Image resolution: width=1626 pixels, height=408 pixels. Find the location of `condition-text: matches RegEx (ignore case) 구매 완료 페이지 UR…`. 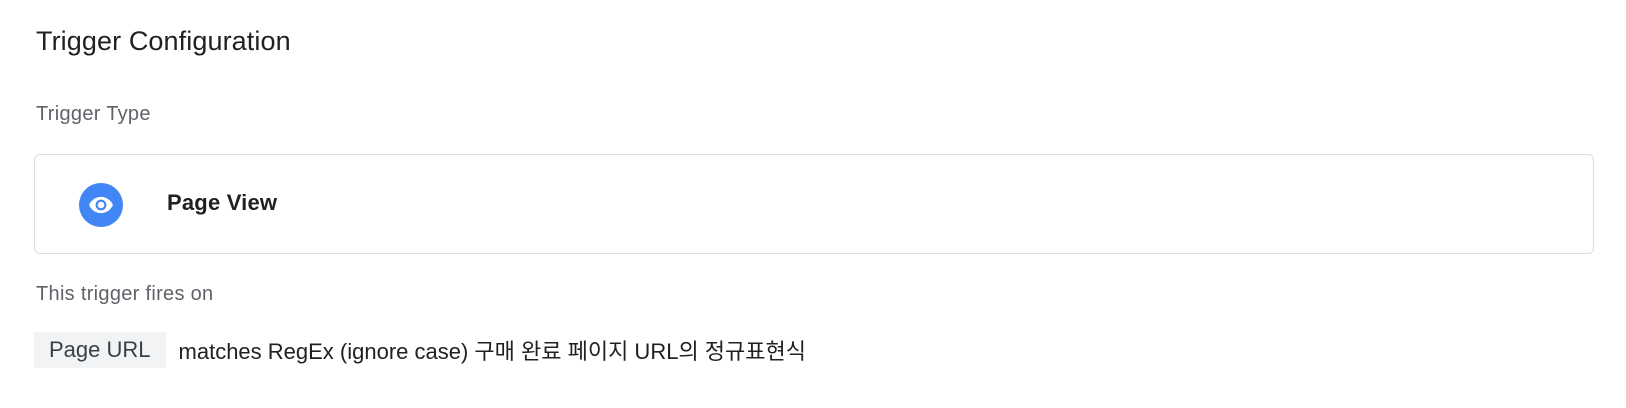

condition-text: matches RegEx (ignore case) 구매 완료 페이지 UR… is located at coordinates (492, 351).